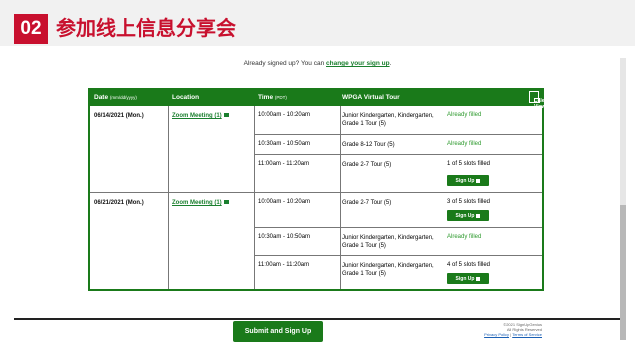 Image resolution: width=635 pixels, height=349 pixels. I want to click on header-tour: WPGA Virtual Tour, so click(371, 97).